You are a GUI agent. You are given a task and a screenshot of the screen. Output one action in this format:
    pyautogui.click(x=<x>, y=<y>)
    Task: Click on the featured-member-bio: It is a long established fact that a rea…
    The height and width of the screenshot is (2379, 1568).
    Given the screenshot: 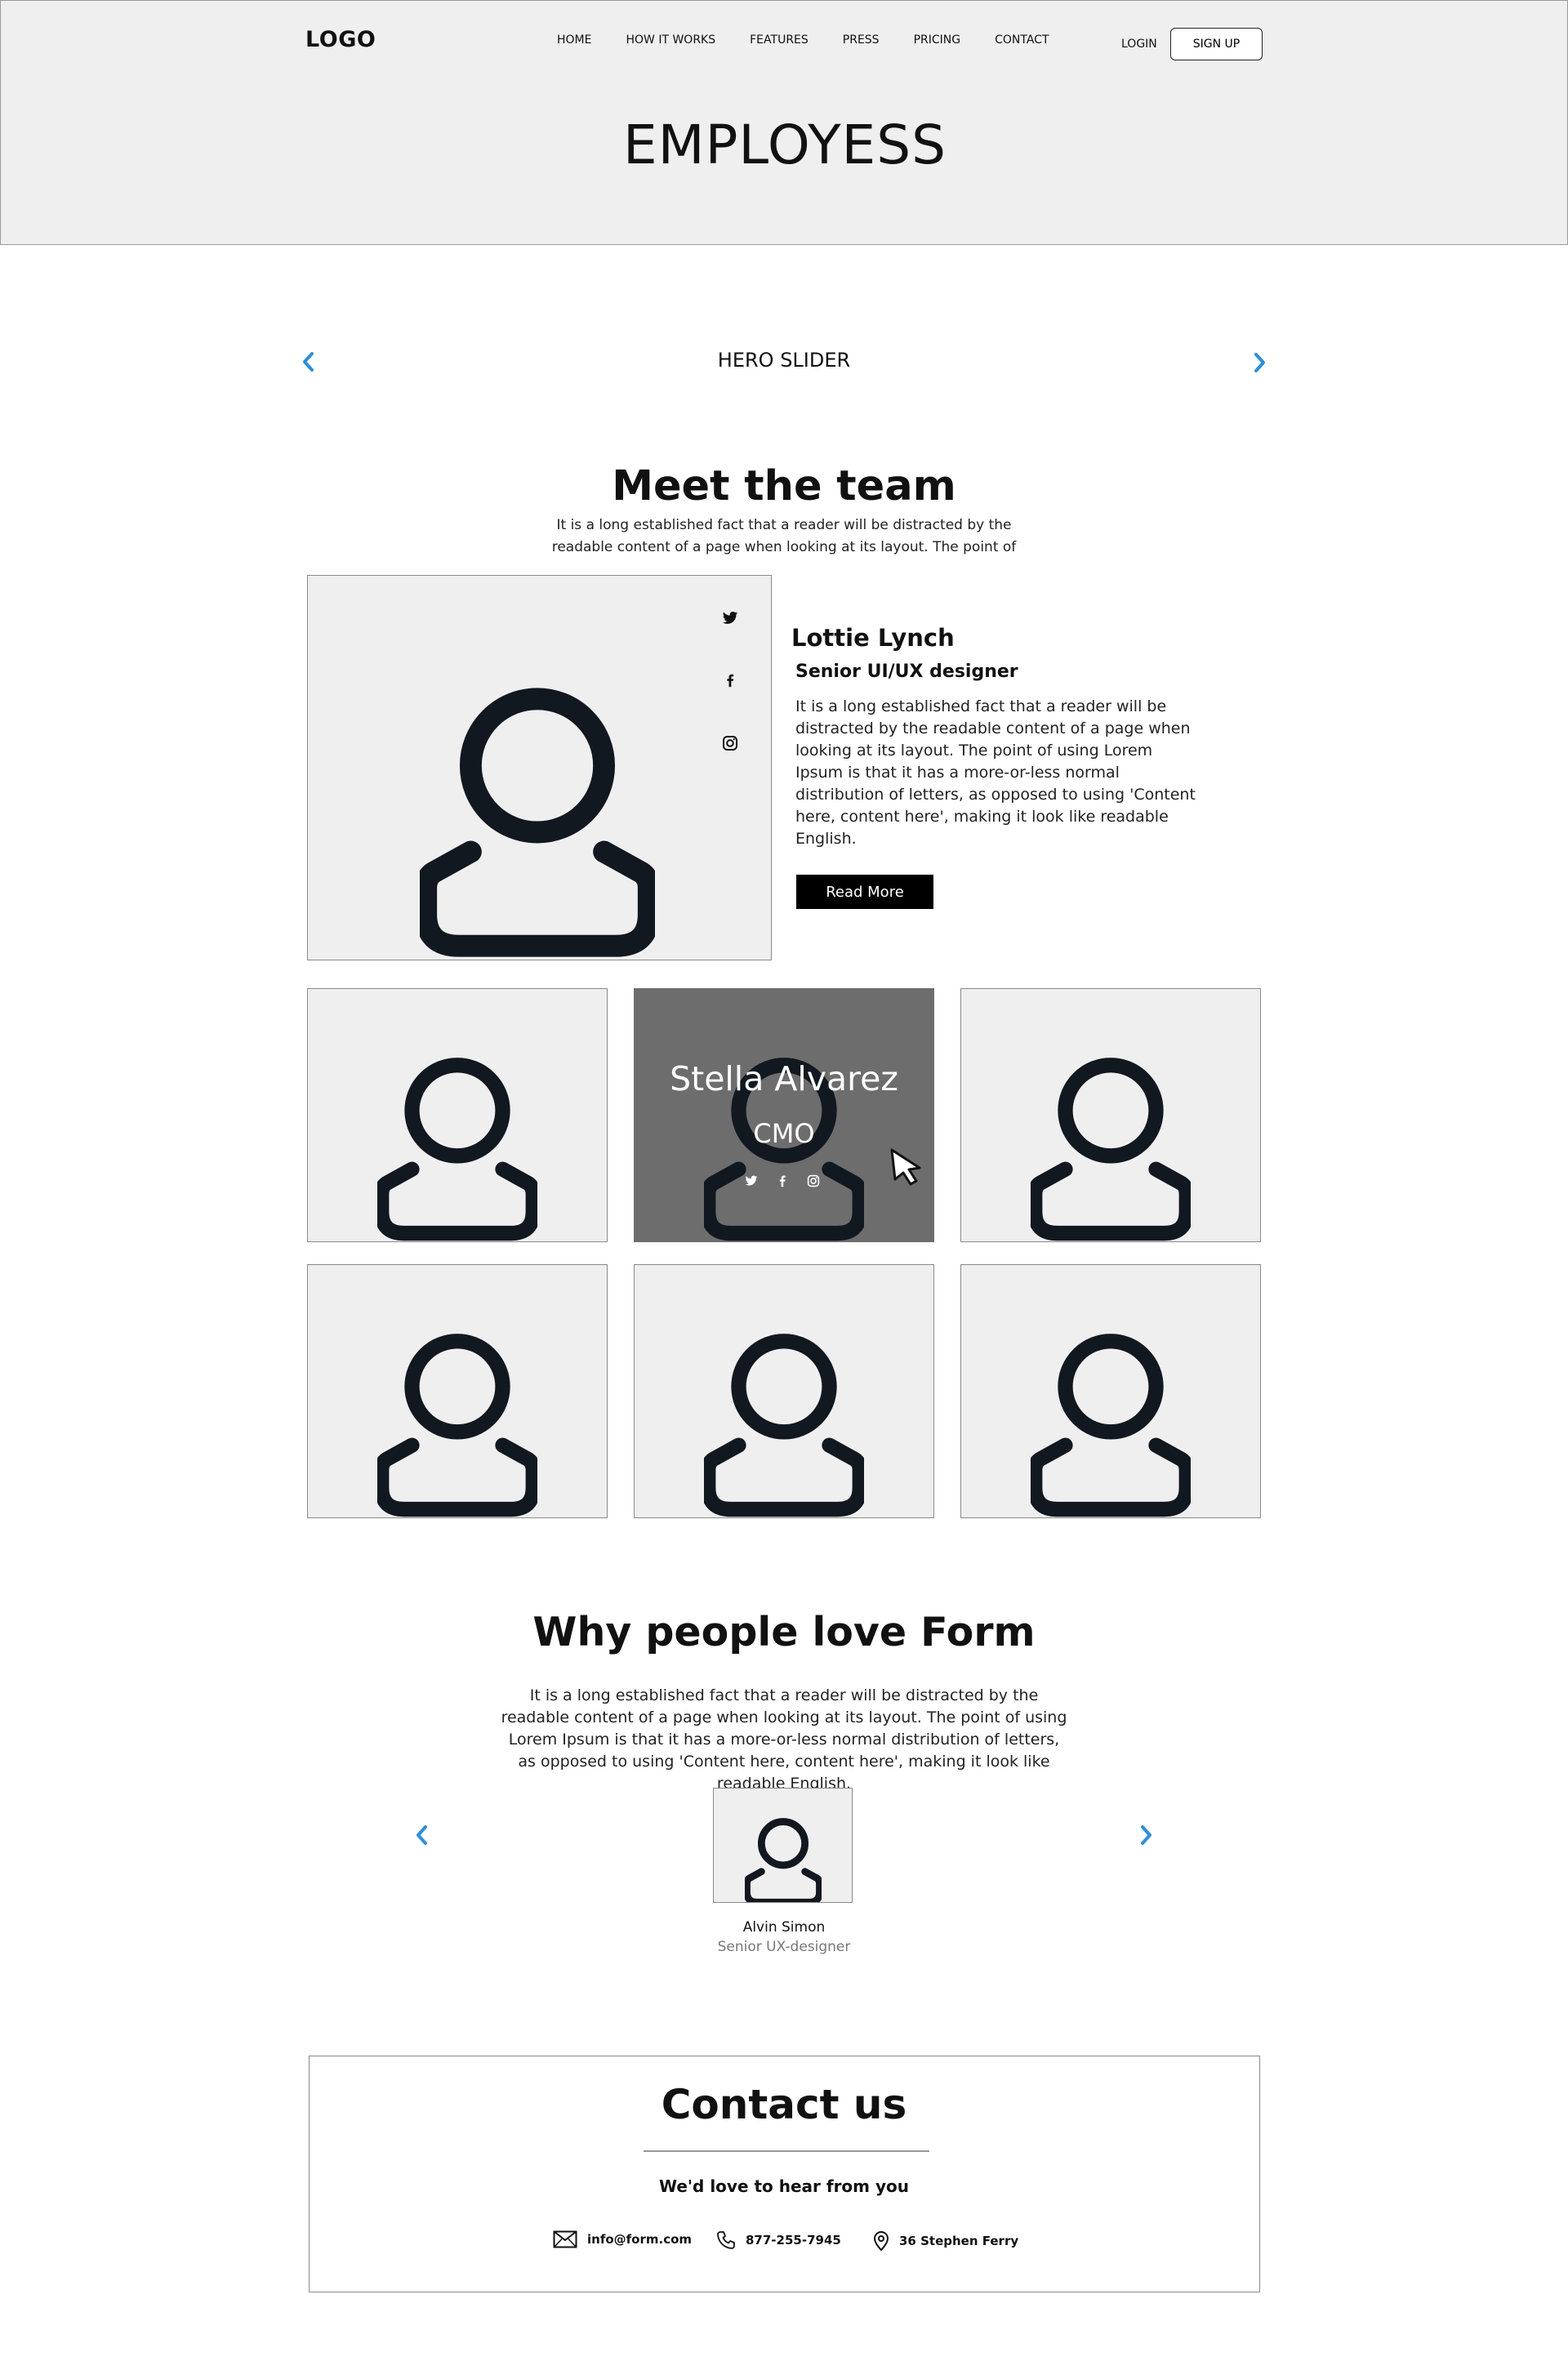 What is the action you would take?
    pyautogui.click(x=995, y=772)
    